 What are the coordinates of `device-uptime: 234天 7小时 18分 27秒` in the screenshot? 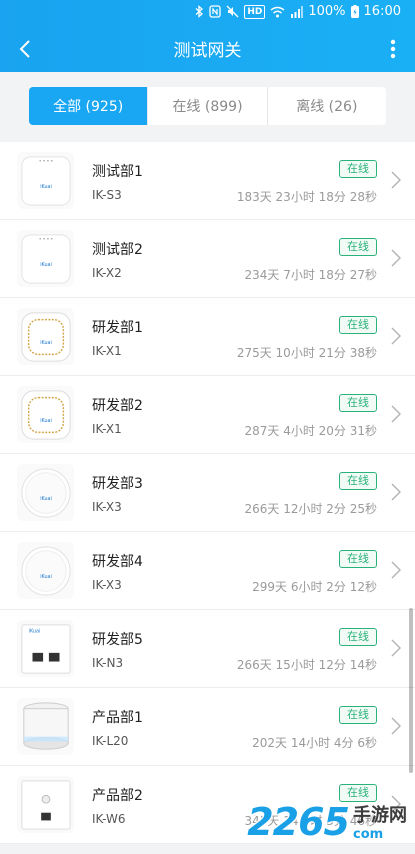 It's located at (310, 275).